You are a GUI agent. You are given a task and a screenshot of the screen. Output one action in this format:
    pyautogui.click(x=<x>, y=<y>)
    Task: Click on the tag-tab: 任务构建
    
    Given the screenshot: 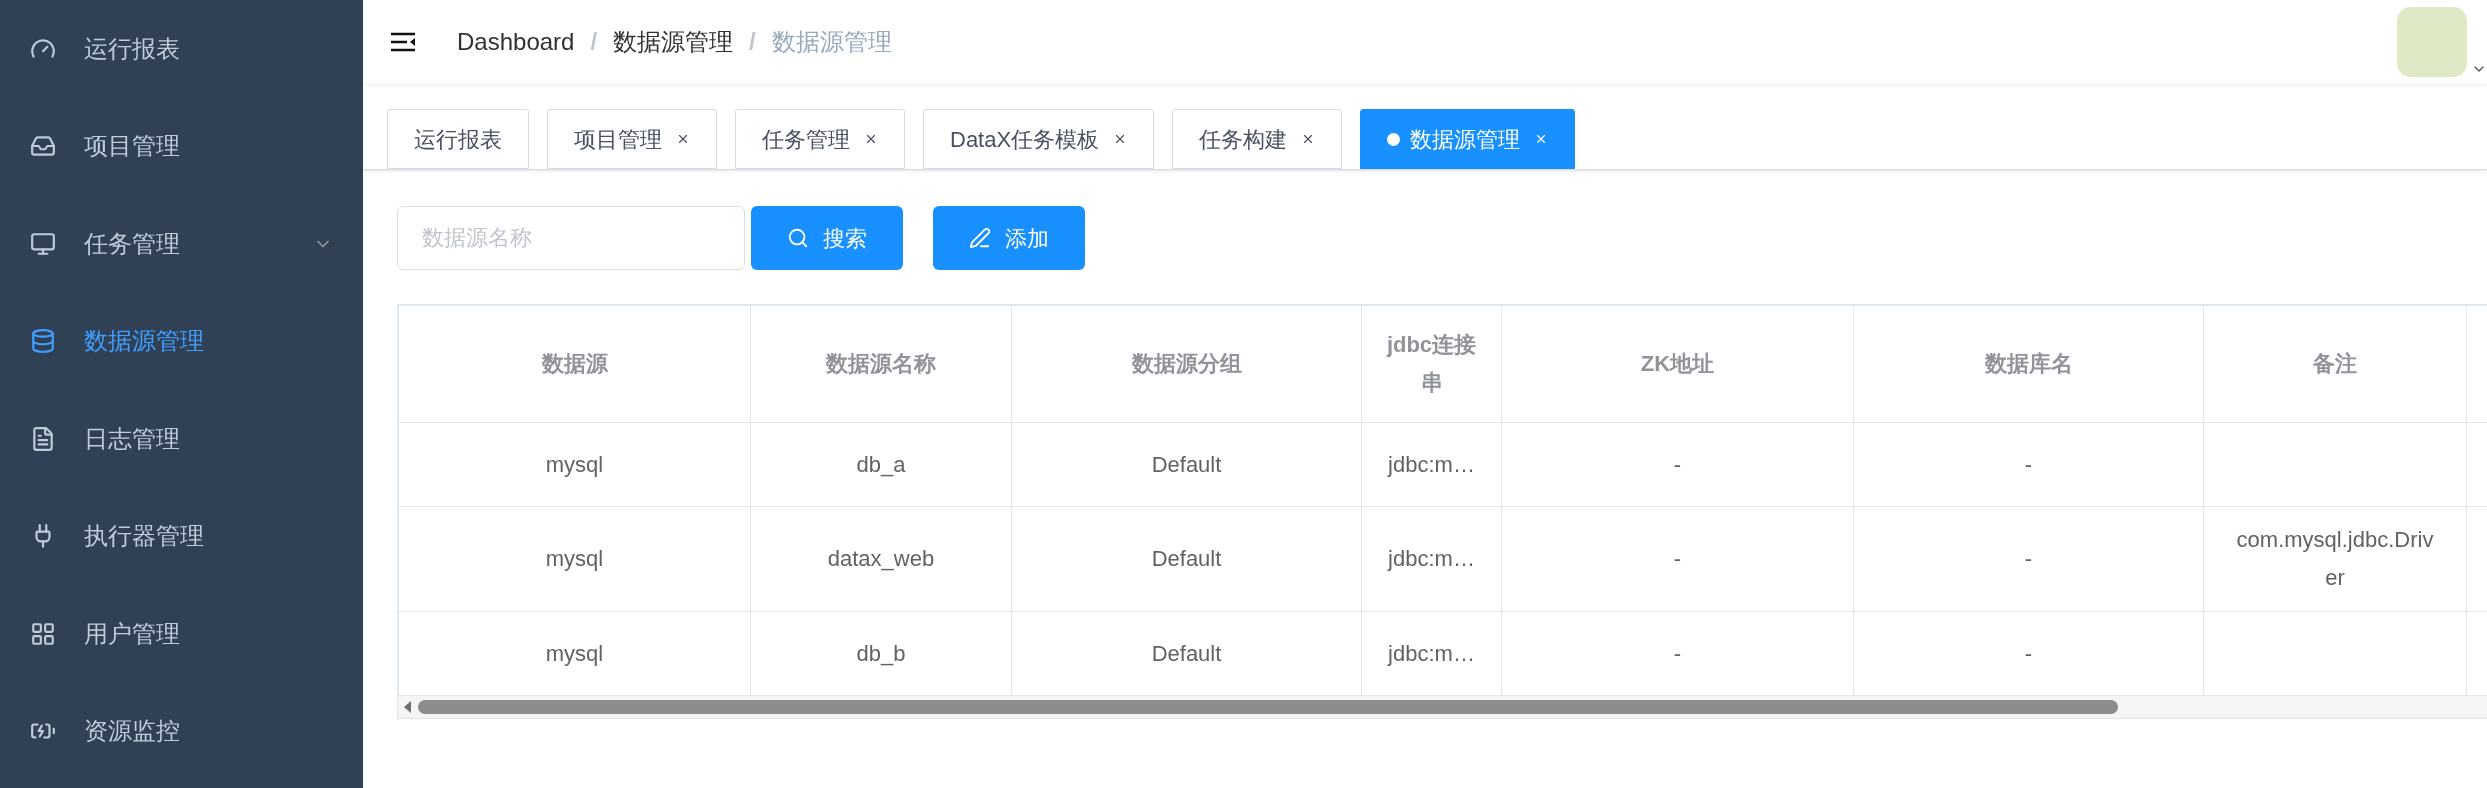 What is the action you would take?
    pyautogui.click(x=1257, y=139)
    